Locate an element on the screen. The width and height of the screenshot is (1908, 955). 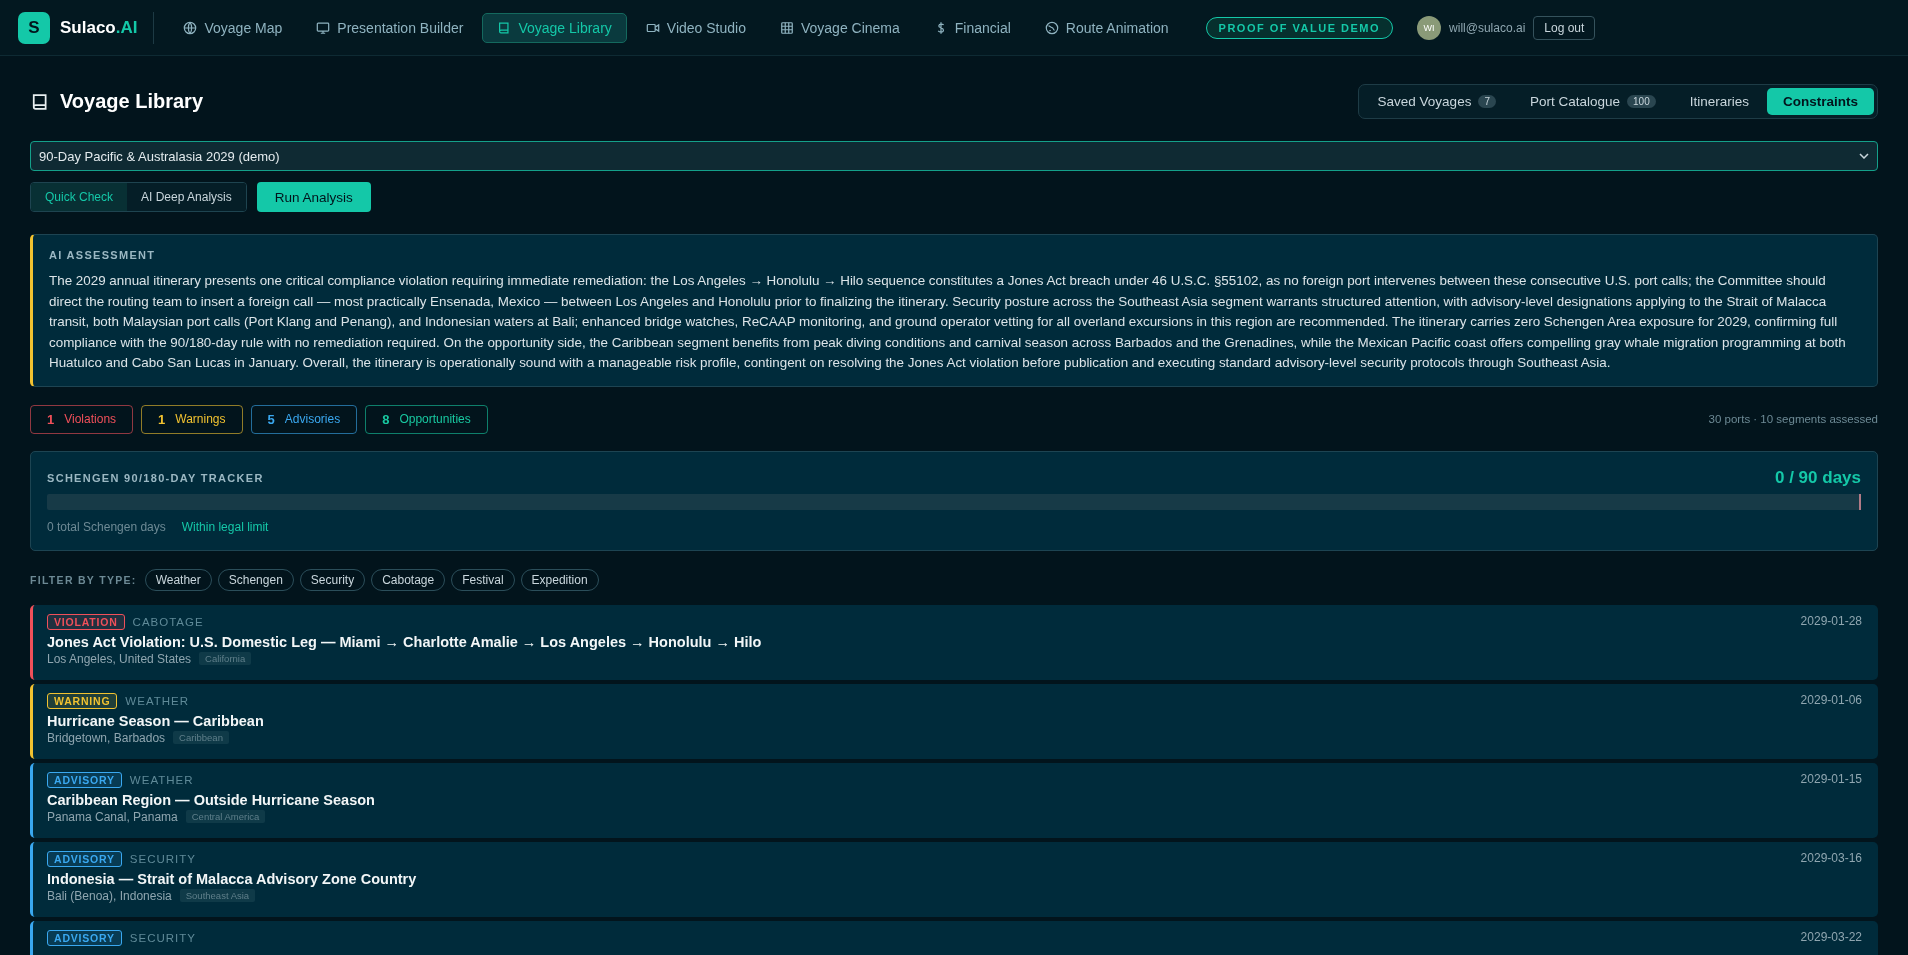
demo-badge: PROOF OF VALUE DEMO is located at coordinates (1299, 27).